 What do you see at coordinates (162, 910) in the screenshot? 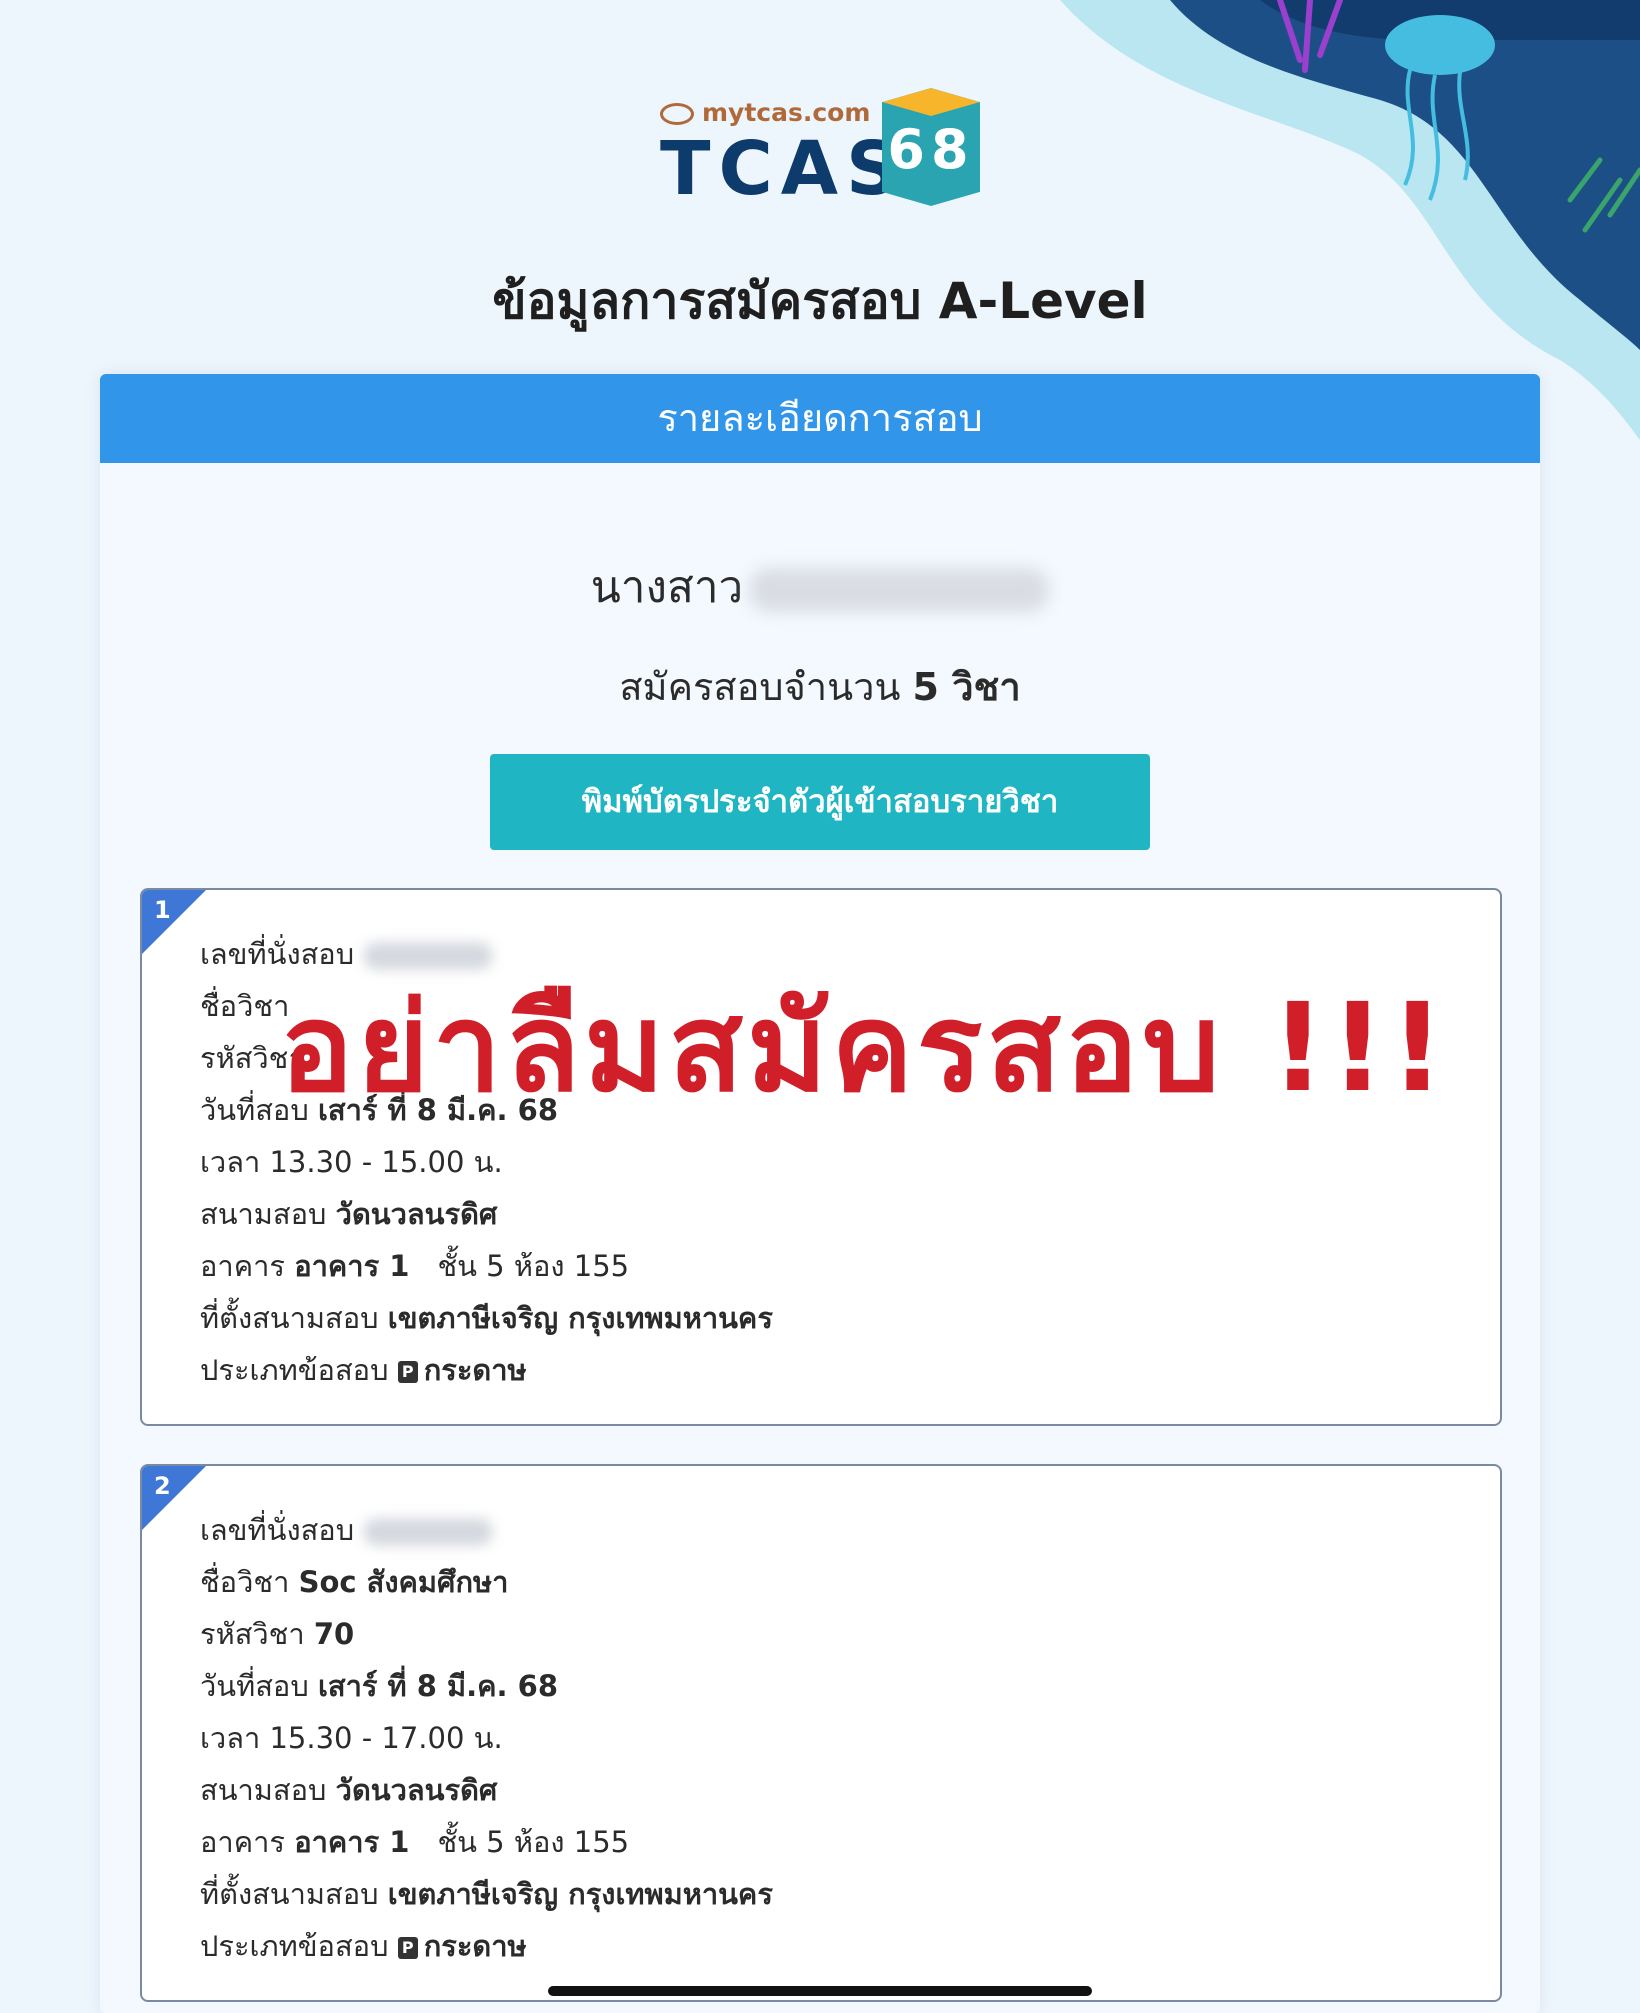
I see `card-number: 1` at bounding box center [162, 910].